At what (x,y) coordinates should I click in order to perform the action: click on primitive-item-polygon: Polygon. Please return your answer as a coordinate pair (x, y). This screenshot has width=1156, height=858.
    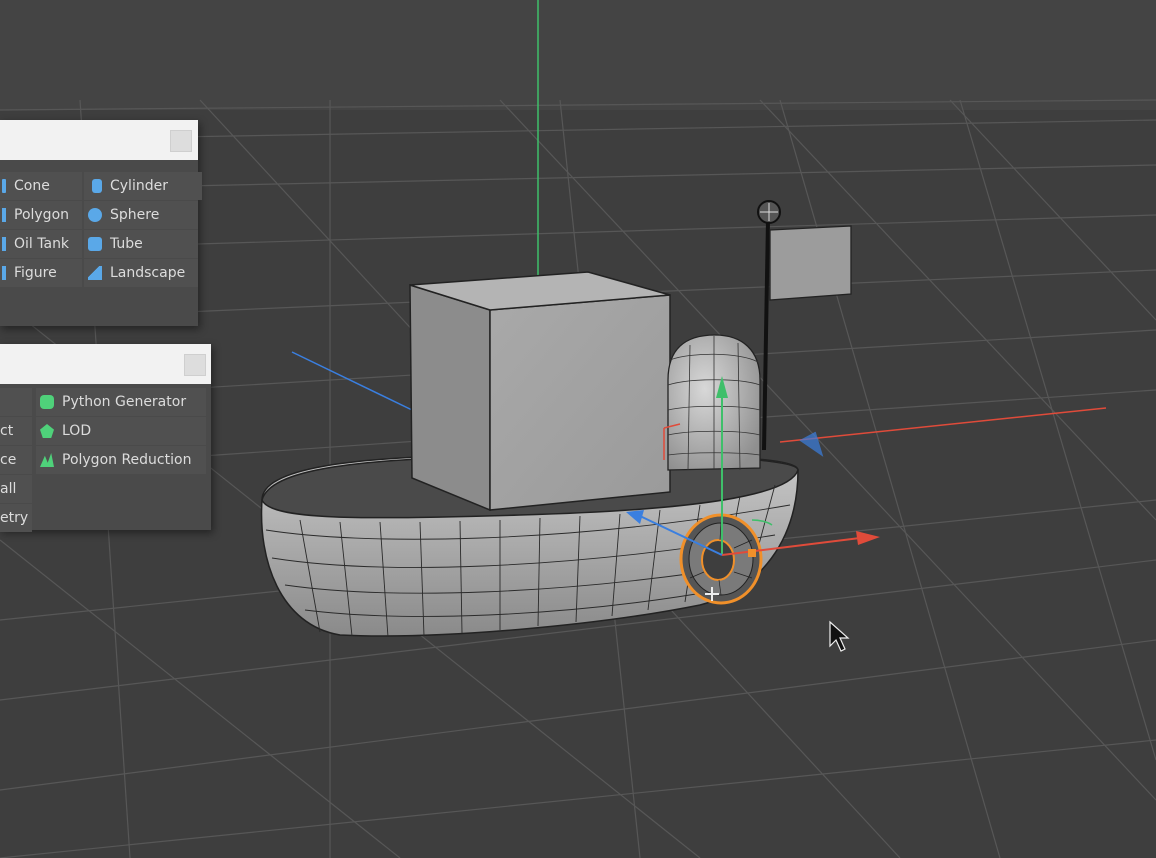
    Looking at the image, I should click on (41, 215).